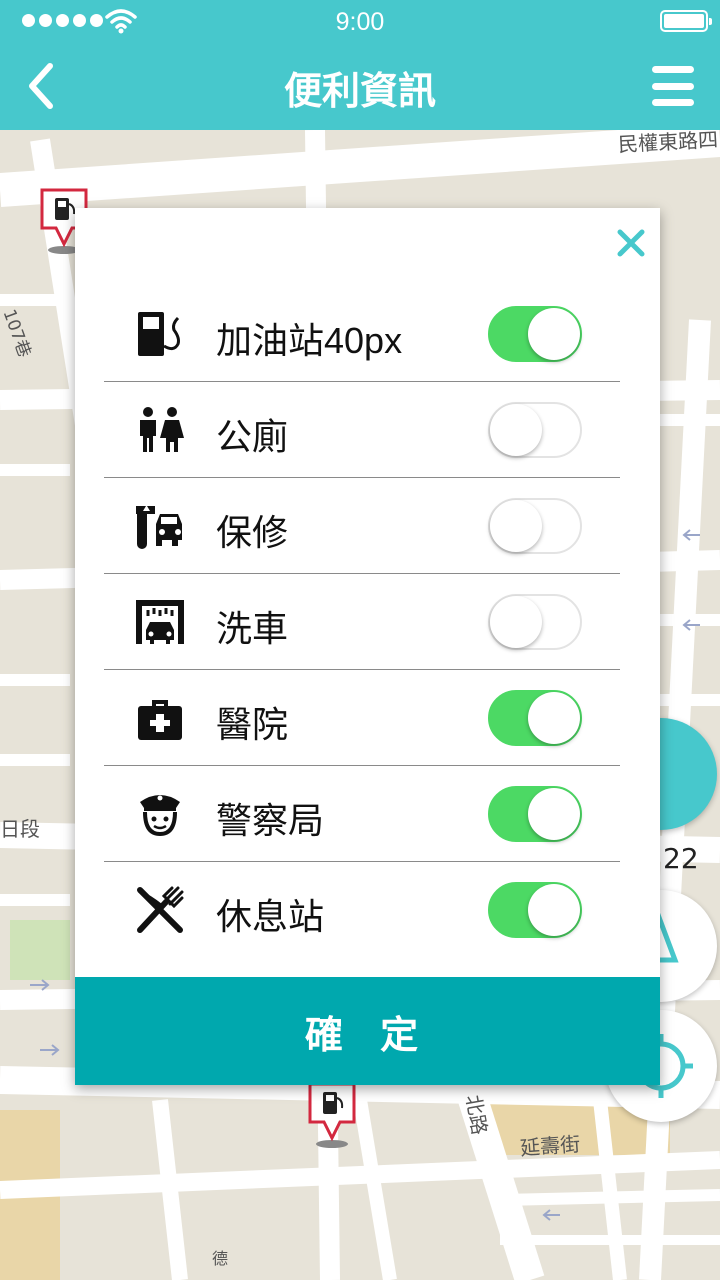  I want to click on status-bar: 9:00, so click(360, 22).